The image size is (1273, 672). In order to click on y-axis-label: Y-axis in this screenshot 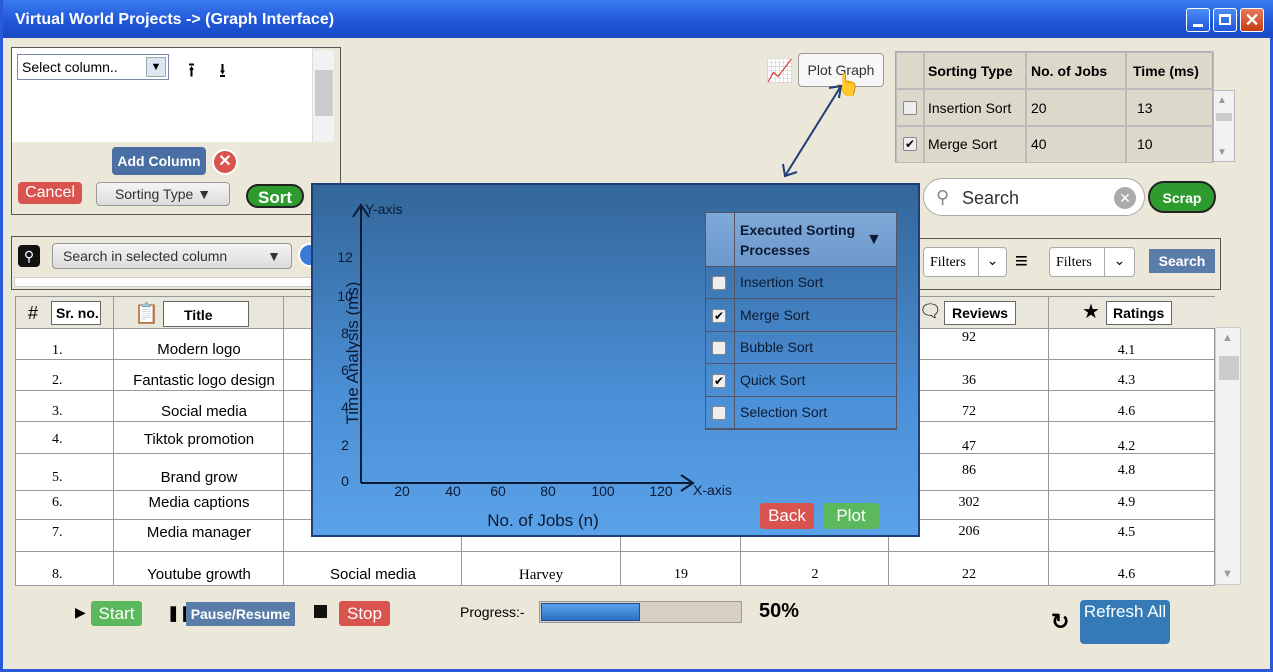, I will do `click(384, 209)`.